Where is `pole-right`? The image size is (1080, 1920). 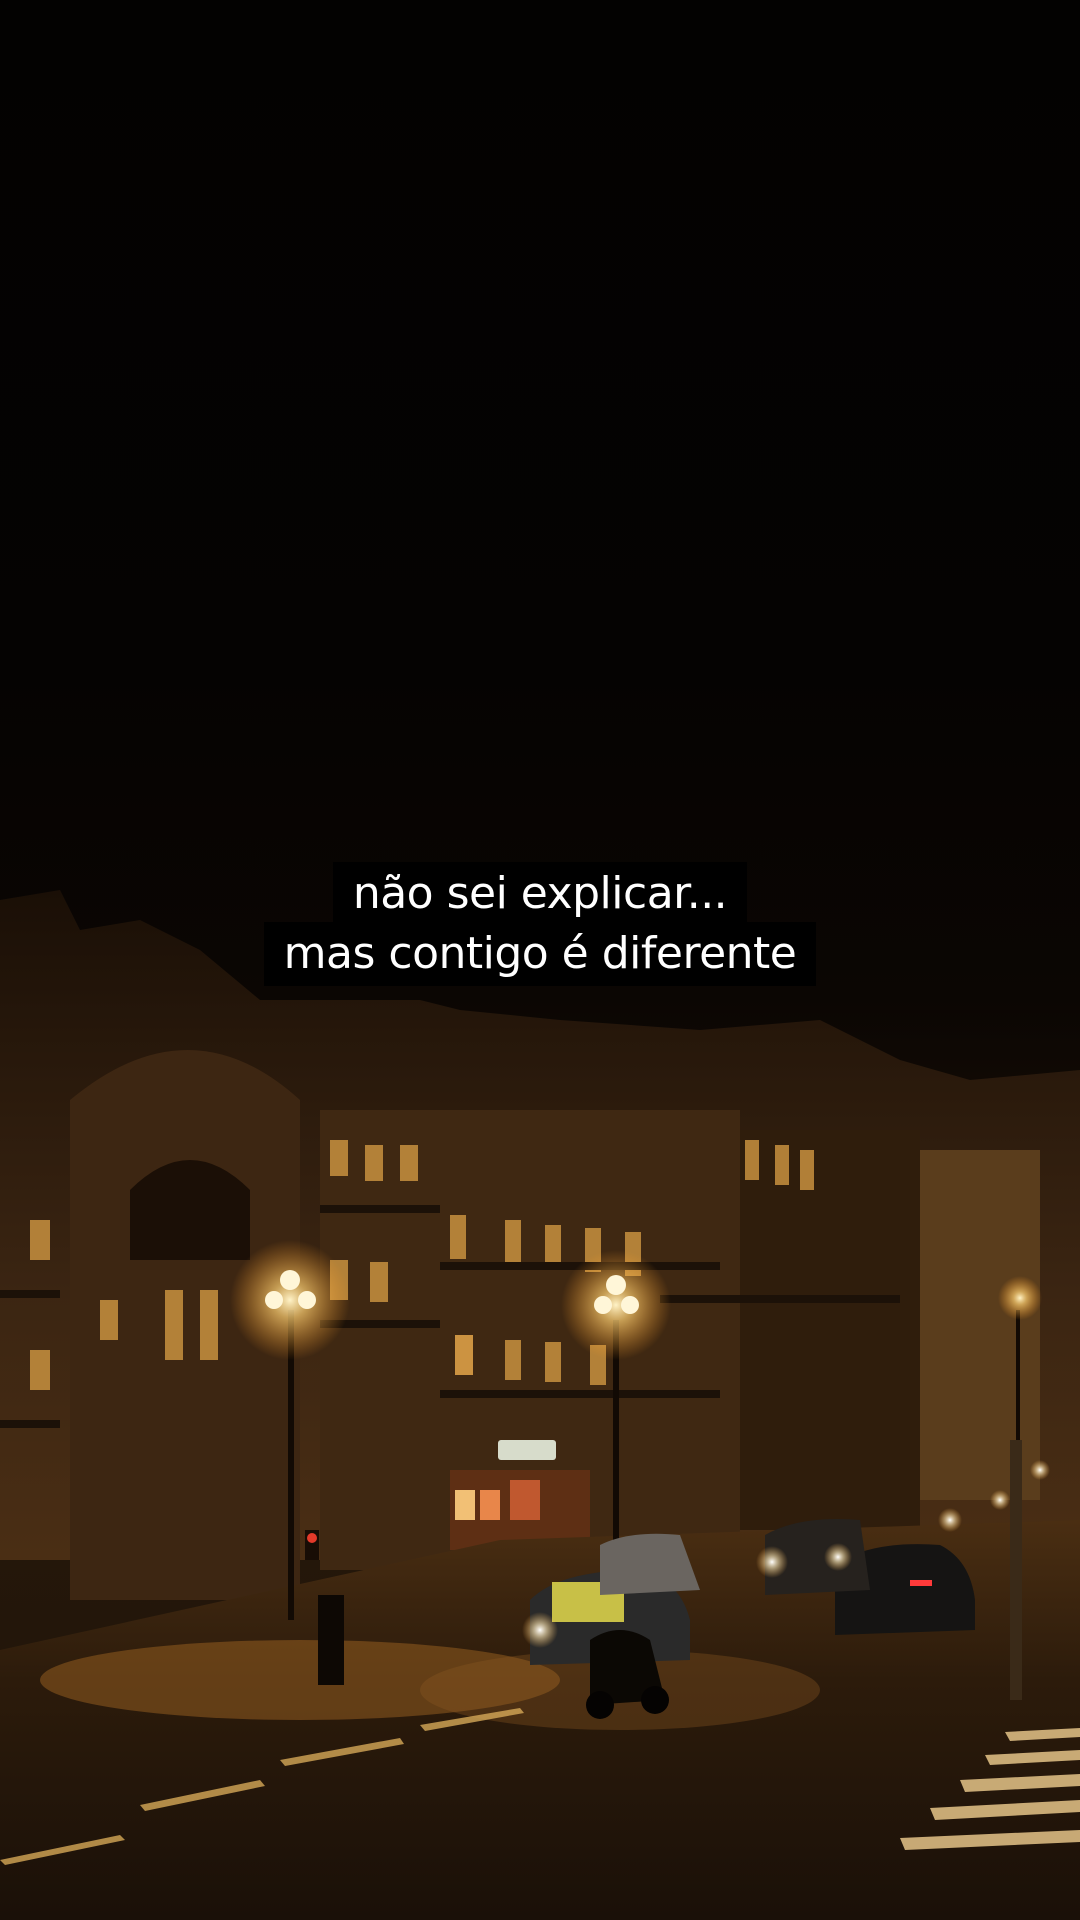
pole-right is located at coordinates (1016, 1570).